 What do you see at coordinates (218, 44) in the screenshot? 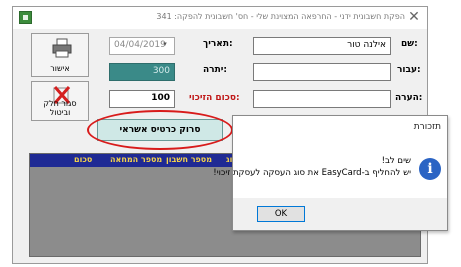
I see `date-label: תאריך:` at bounding box center [218, 44].